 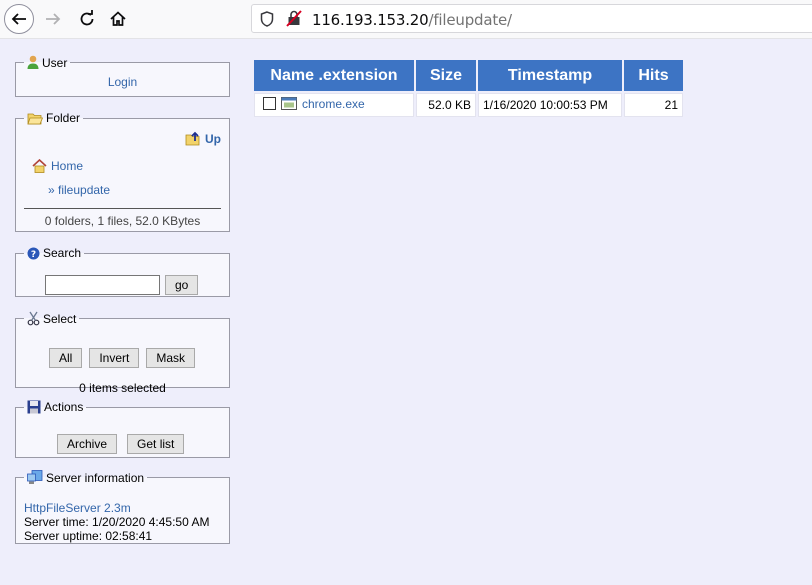 What do you see at coordinates (446, 105) in the screenshot?
I see `file-size-cell: 52.0 KB` at bounding box center [446, 105].